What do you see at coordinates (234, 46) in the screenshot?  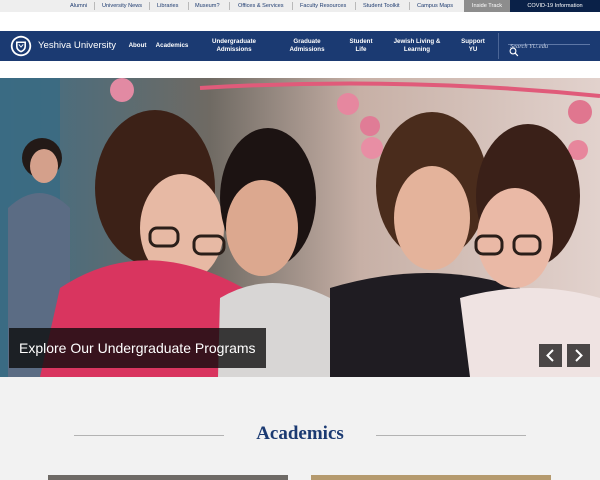 I see `nav-undergraduate-admissions: Undergraduate Admissions` at bounding box center [234, 46].